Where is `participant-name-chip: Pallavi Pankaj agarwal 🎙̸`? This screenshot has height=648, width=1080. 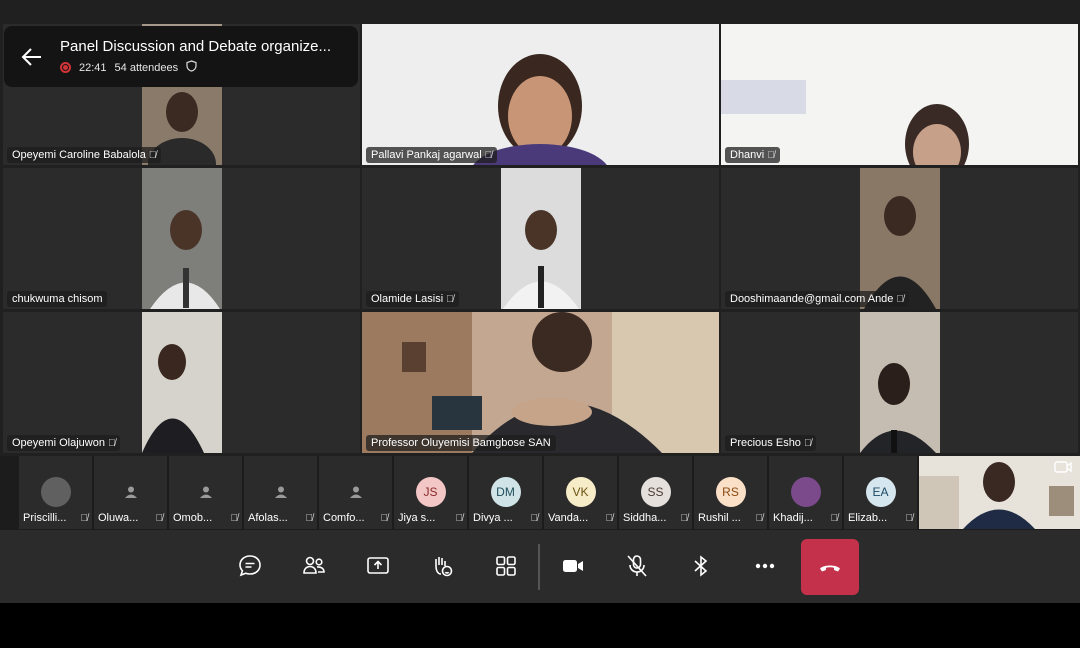
participant-name-chip: Pallavi Pankaj agarwal 🎙̸ is located at coordinates (432, 155).